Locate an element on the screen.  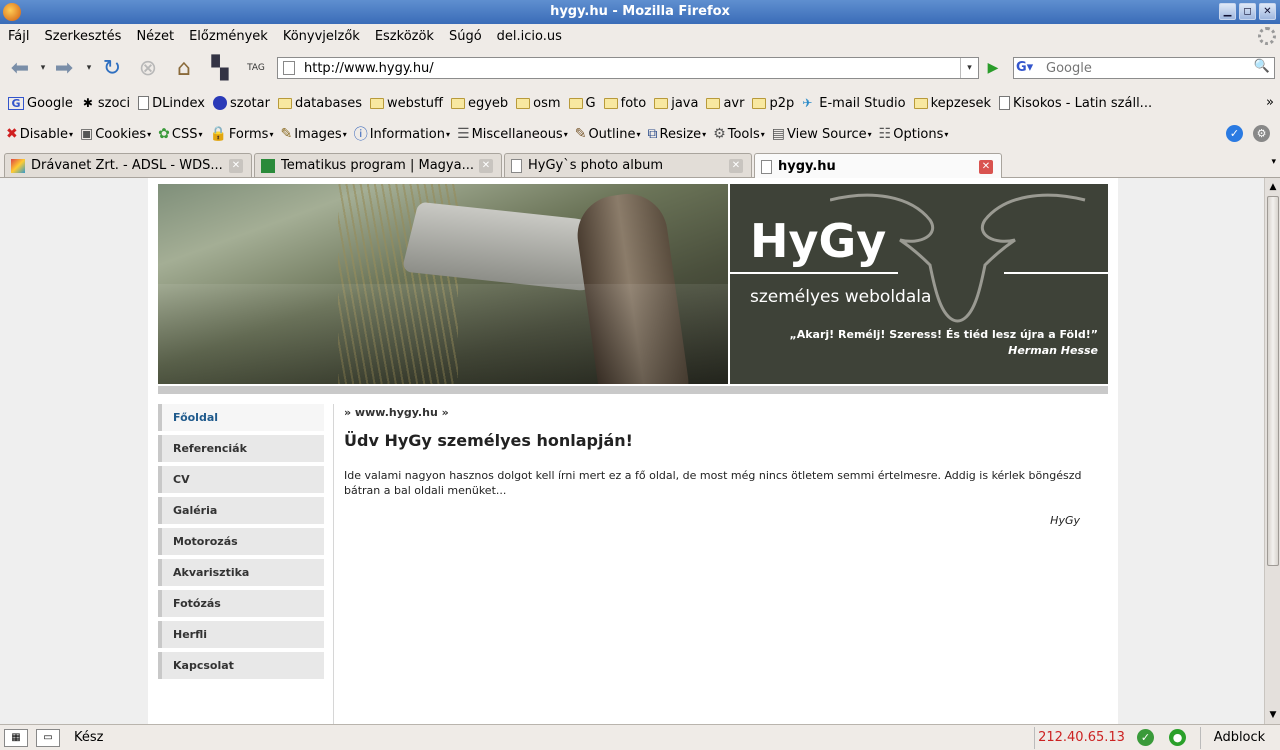
more-bookmarks-icon: » is located at coordinates (1270, 102).